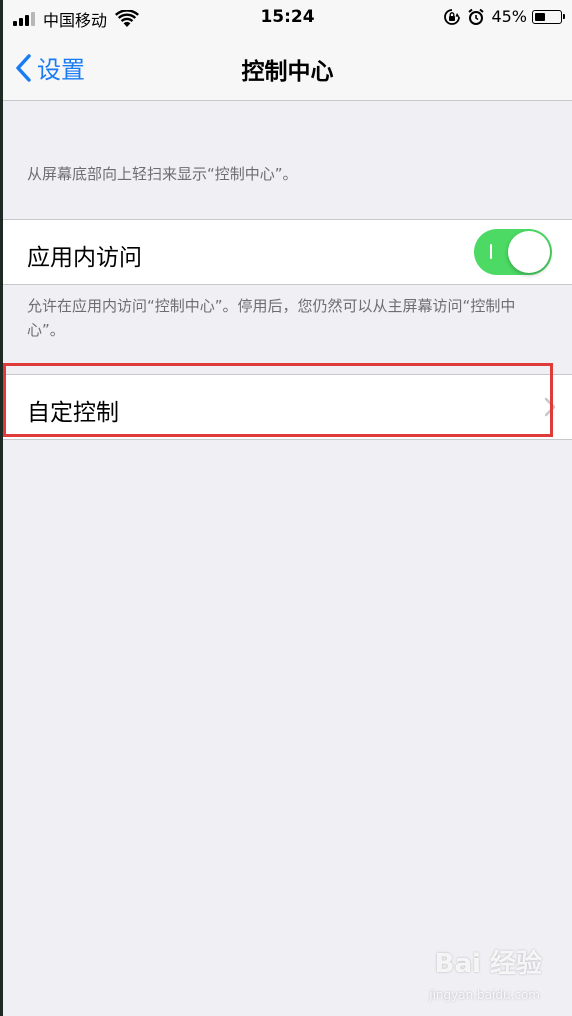 The height and width of the screenshot is (1016, 572). I want to click on watermark-logo: Bai 经验, so click(488, 964).